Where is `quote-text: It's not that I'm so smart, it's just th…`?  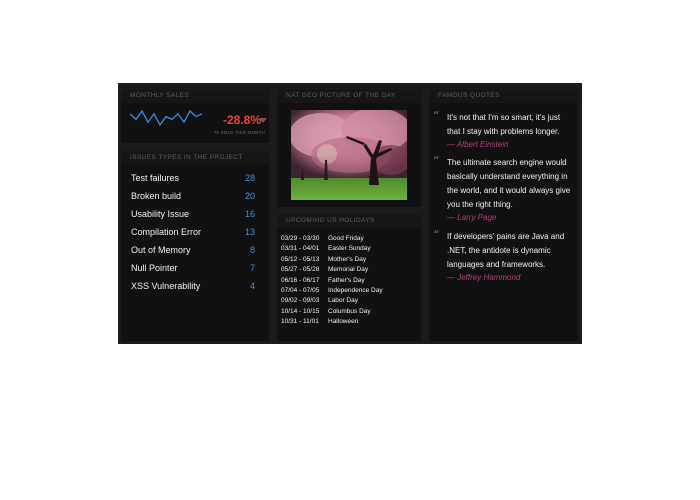 quote-text: It's not that I'm so smart, it's just th… is located at coordinates (504, 124).